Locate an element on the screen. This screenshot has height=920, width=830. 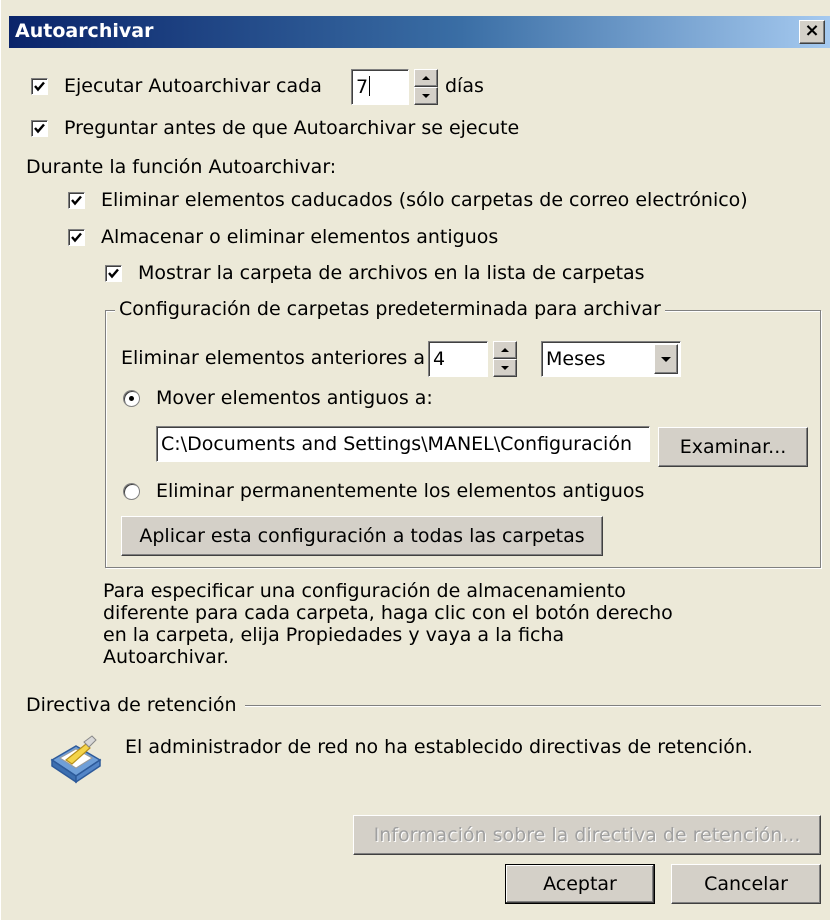
older-than-input: 4 is located at coordinates (458, 359).